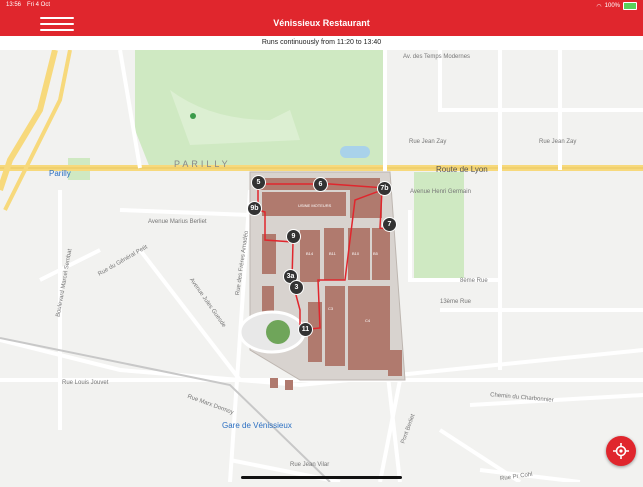 This screenshot has height=487, width=643. Describe the element at coordinates (355, 152) in the screenshot. I see `pond` at that location.